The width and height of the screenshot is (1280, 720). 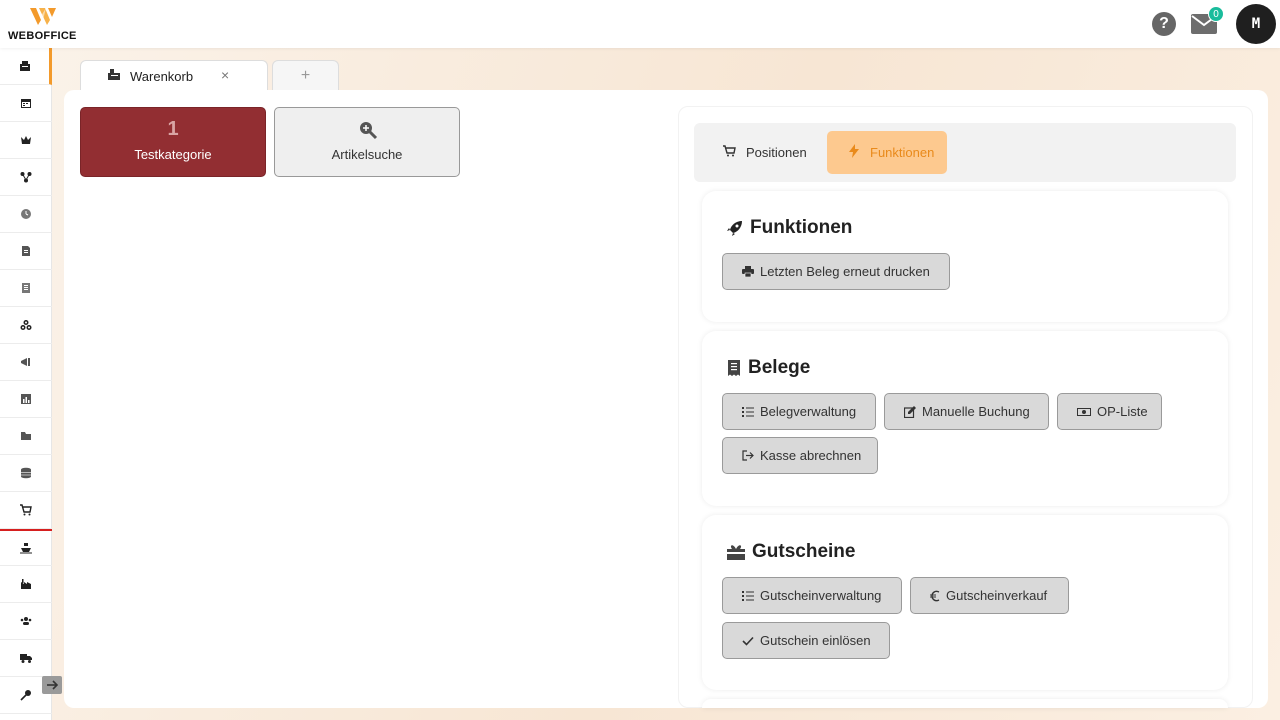 I want to click on sidebar-item-crown, so click(x=26, y=140).